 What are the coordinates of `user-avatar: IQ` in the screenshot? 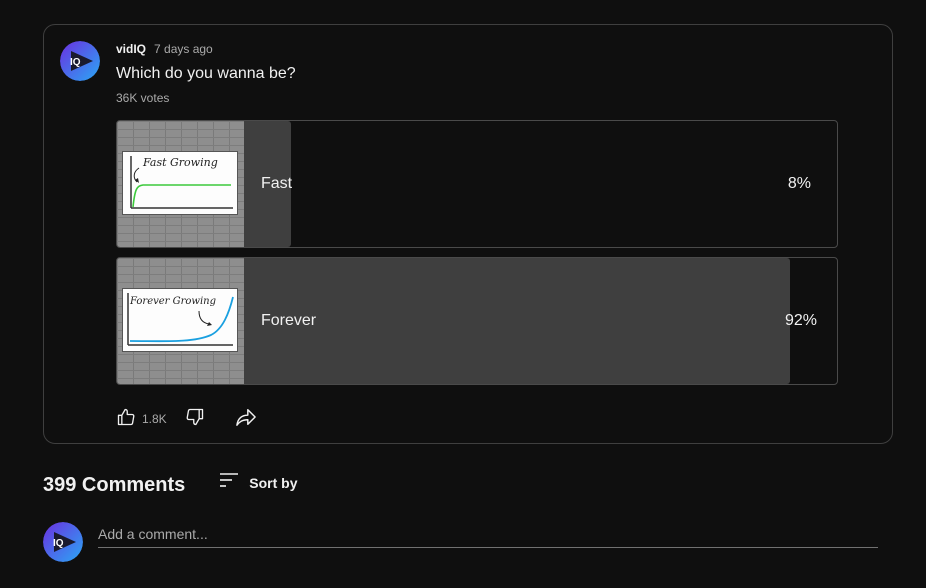 It's located at (63, 542).